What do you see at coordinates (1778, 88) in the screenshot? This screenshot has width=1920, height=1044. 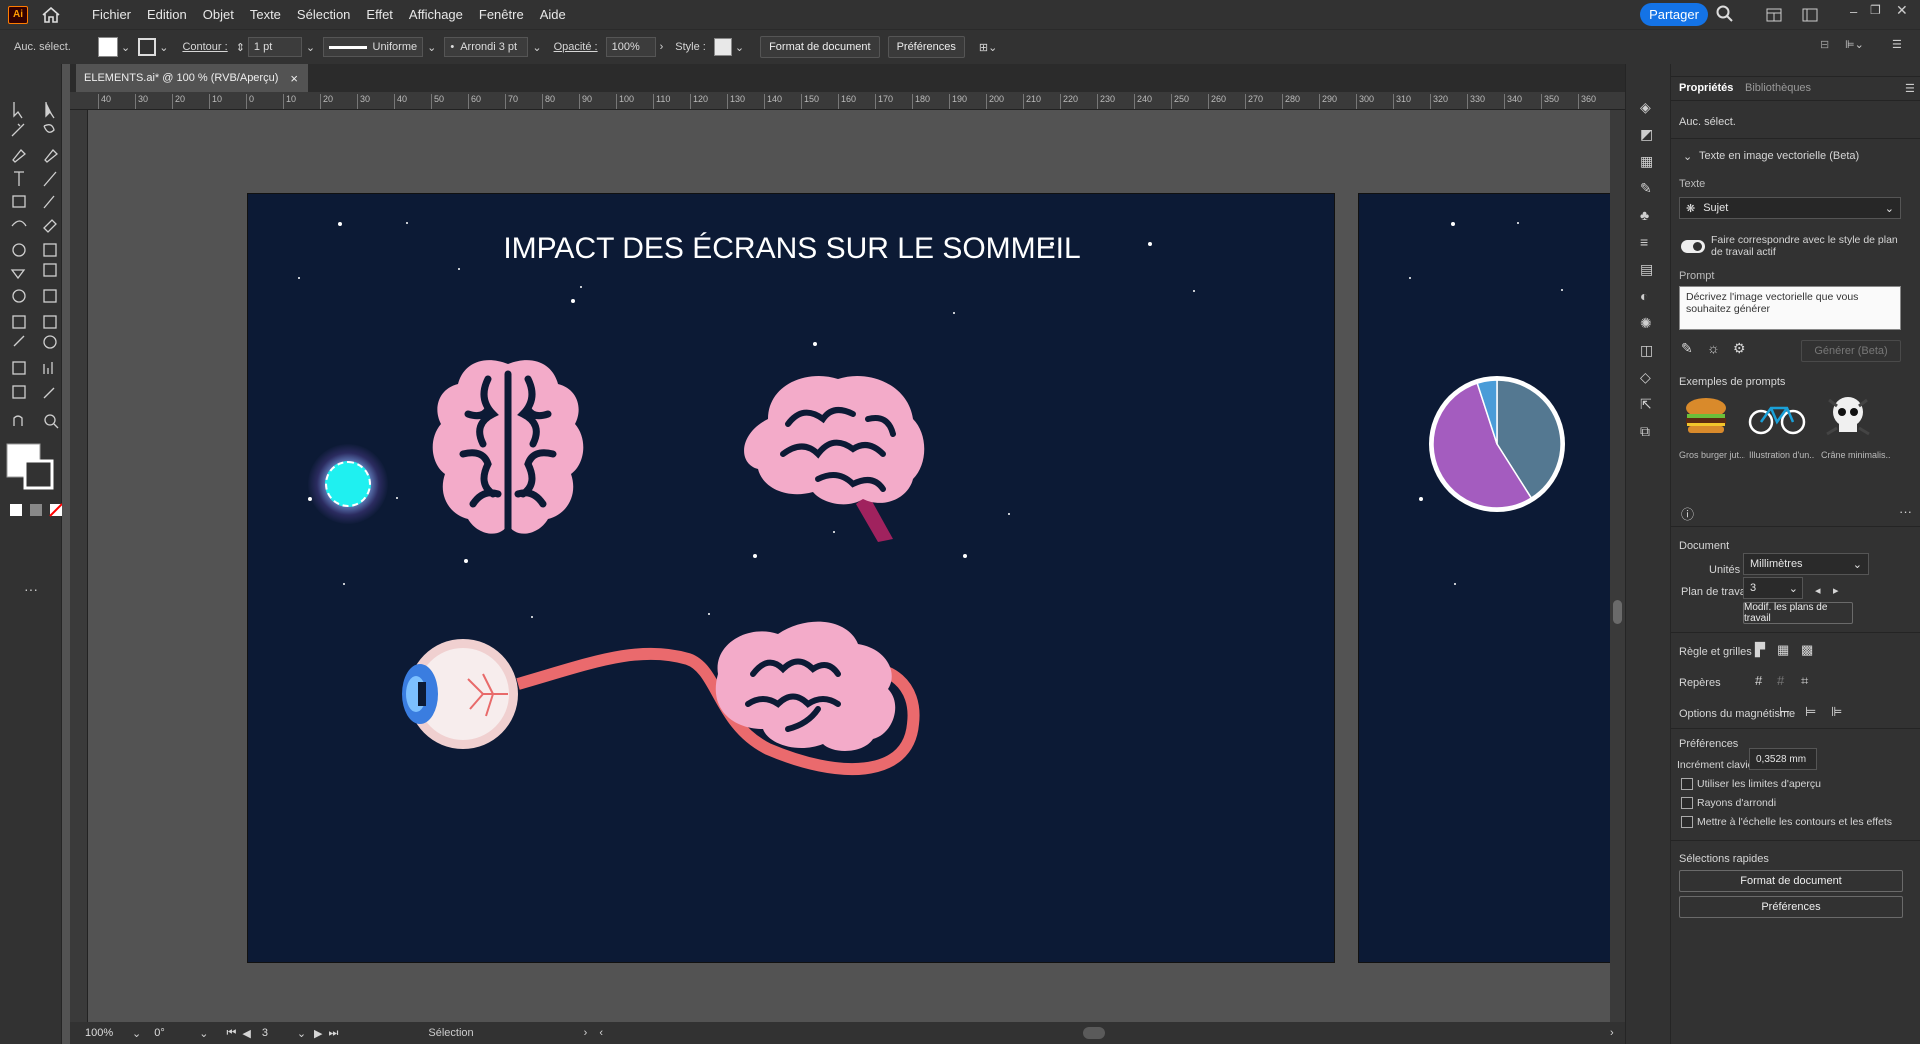 I see `tab-libraries: Bibliothèques` at bounding box center [1778, 88].